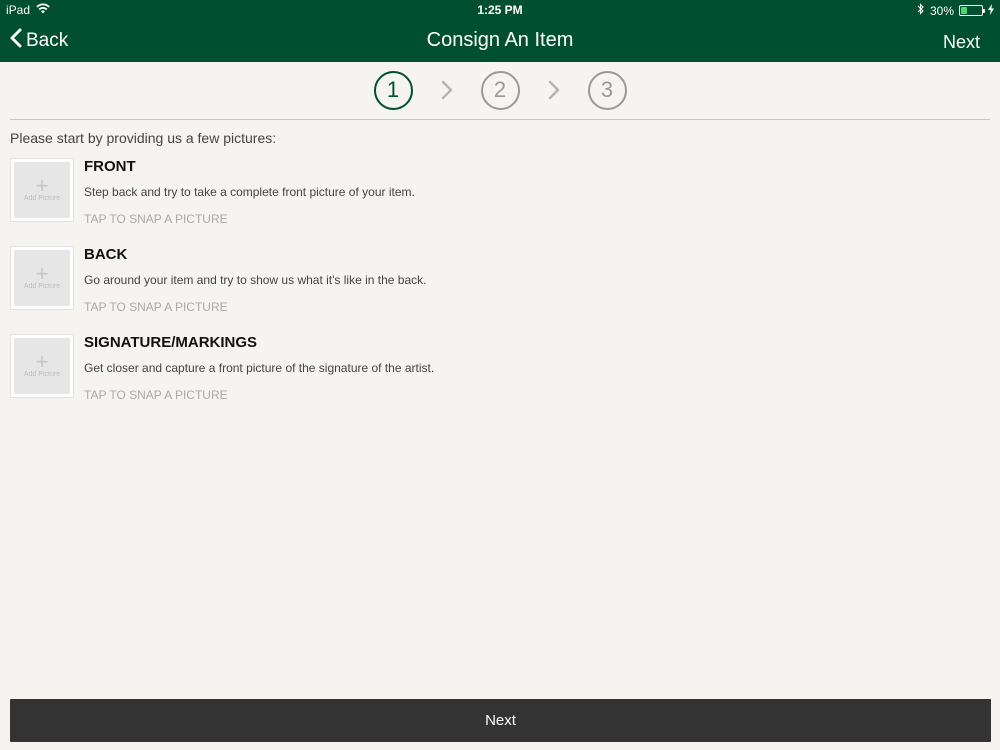 Image resolution: width=1000 pixels, height=750 pixels. I want to click on status-bar: iPad 1:25 PM 30%, so click(500, 10).